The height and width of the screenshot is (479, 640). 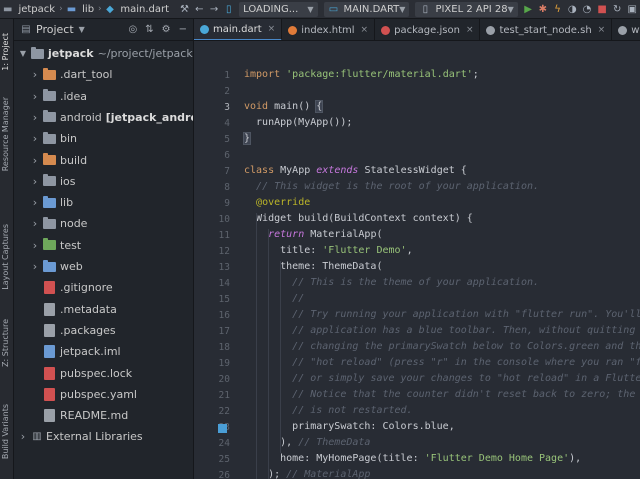 What do you see at coordinates (328, 250) in the screenshot?
I see `code-line: title: 'Flutter Demo',` at bounding box center [328, 250].